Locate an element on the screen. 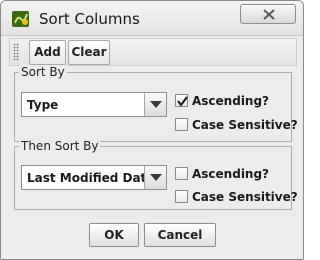 The image size is (320, 260). close-button is located at coordinates (268, 14).